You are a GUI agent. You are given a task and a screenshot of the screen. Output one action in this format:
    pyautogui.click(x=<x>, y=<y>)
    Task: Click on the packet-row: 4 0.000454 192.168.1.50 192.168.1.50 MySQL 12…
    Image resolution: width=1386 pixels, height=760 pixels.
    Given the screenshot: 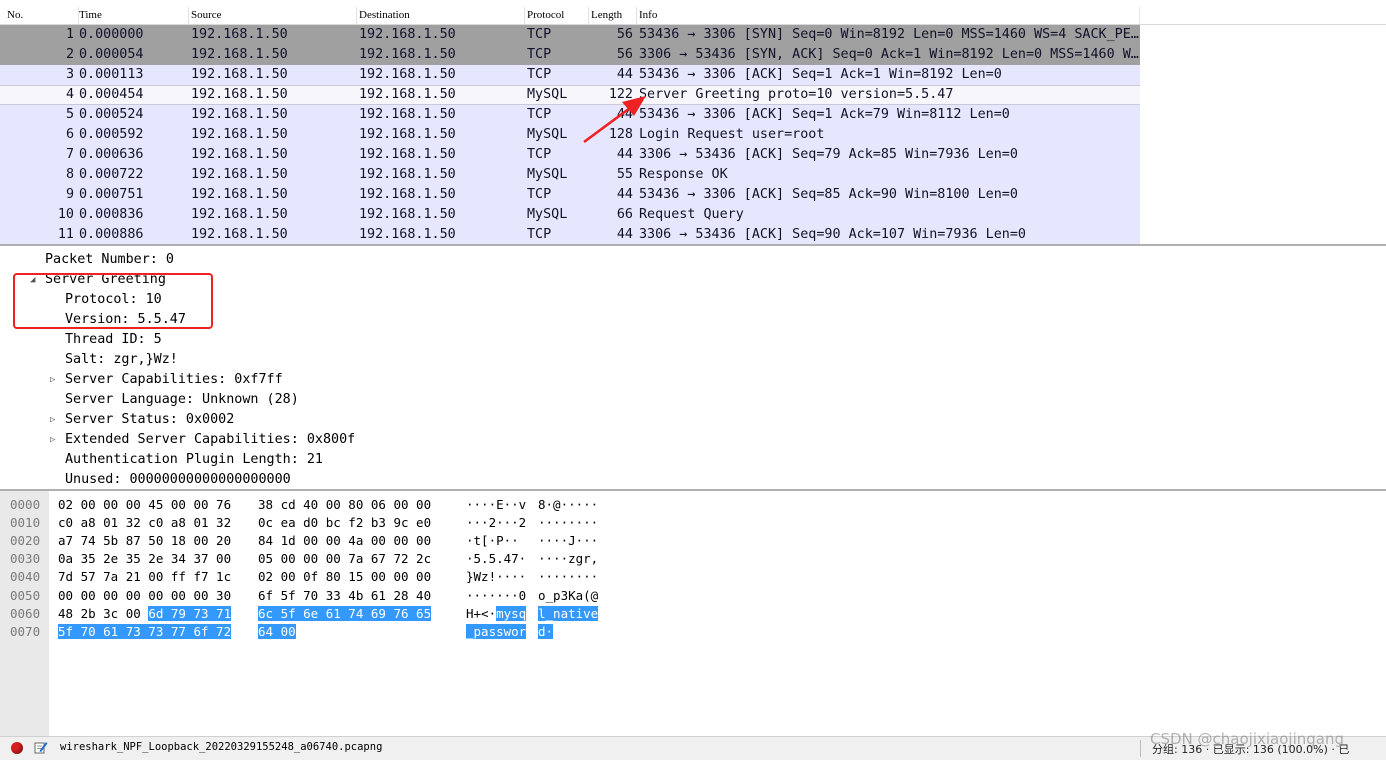 What is the action you would take?
    pyautogui.click(x=570, y=95)
    